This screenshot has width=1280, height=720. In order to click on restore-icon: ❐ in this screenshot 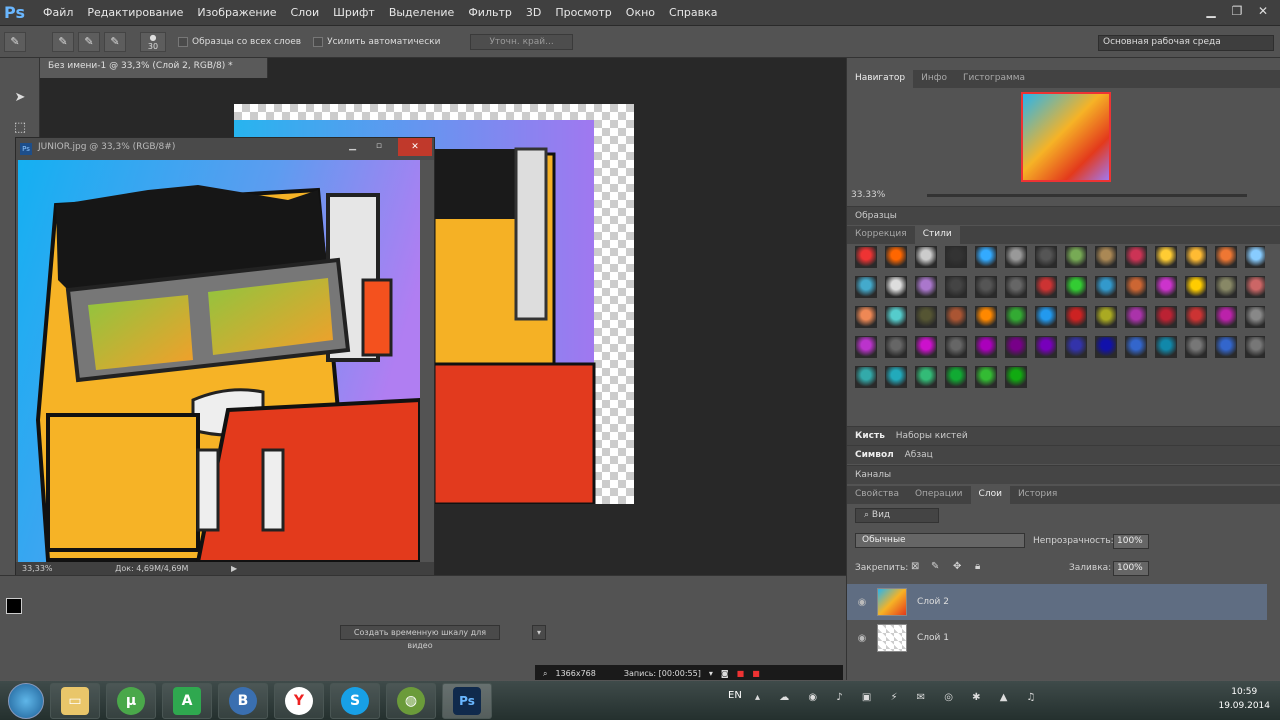, I will do `click(1237, 11)`.